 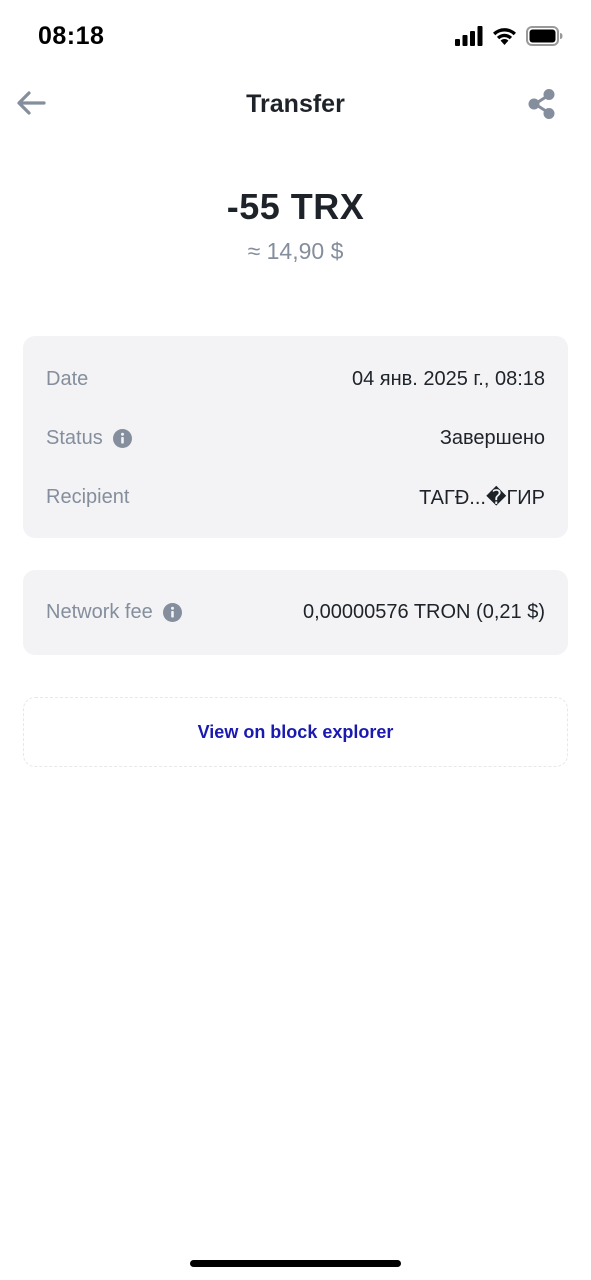 I want to click on status-bar: 08:18, so click(x=295, y=38).